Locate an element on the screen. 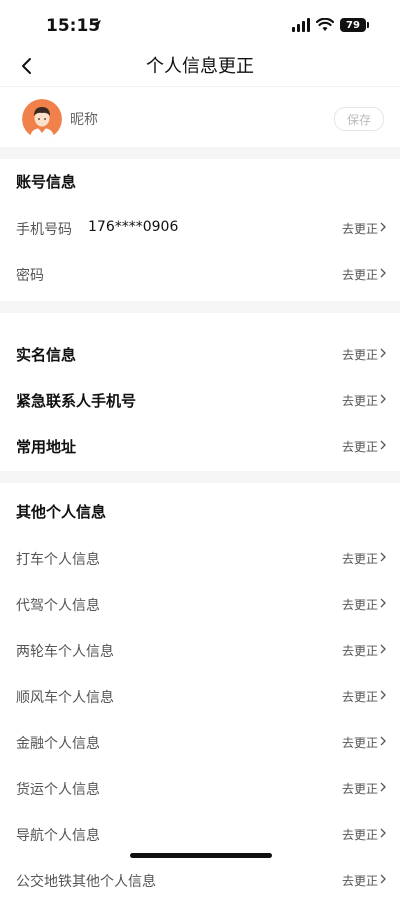 This screenshot has width=400, height=903. page-title: 个人信息更正 is located at coordinates (200, 66).